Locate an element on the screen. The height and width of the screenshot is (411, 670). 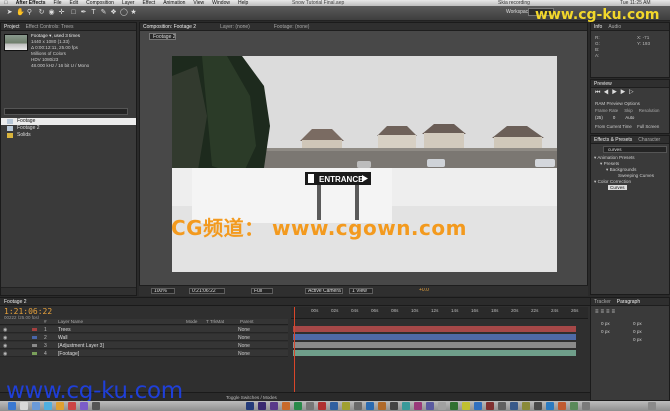
after-effects-icon is located at coordinates (262, 406).